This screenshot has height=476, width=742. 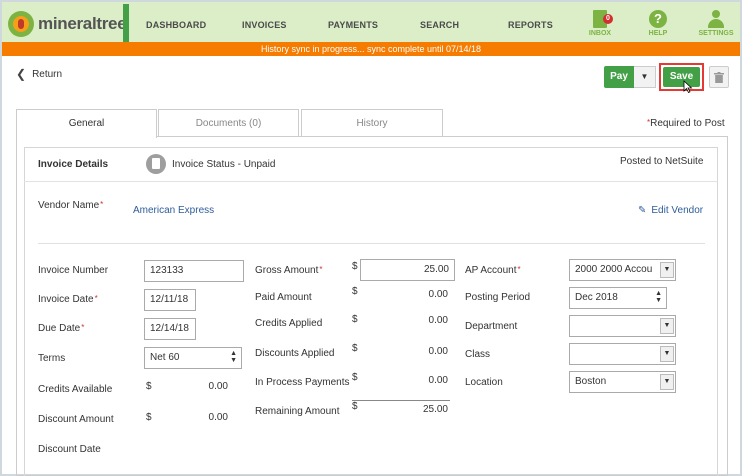 What do you see at coordinates (228, 123) in the screenshot?
I see `tab-documents: Documents (0)` at bounding box center [228, 123].